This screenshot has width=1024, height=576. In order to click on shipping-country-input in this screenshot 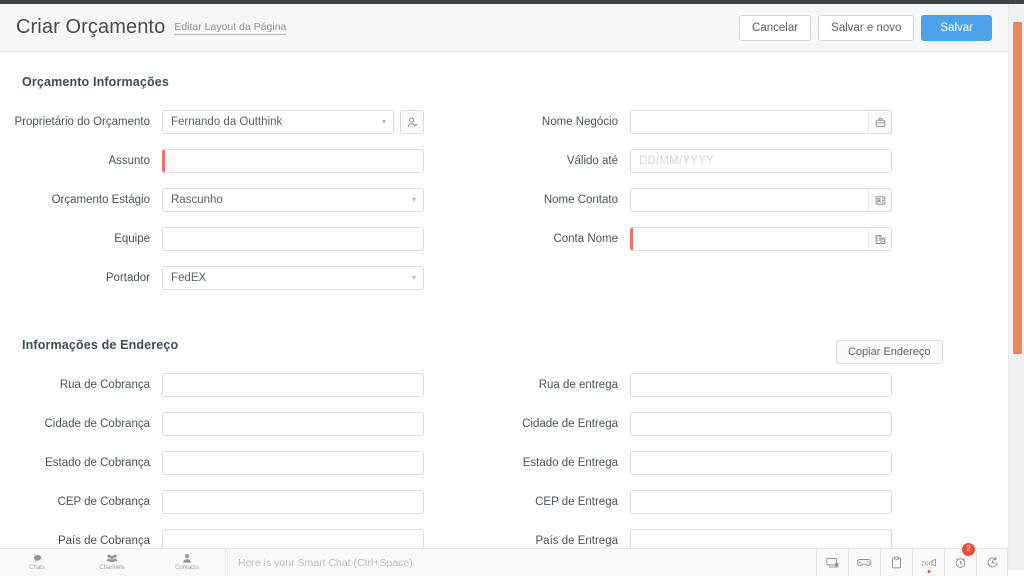, I will do `click(761, 538)`.